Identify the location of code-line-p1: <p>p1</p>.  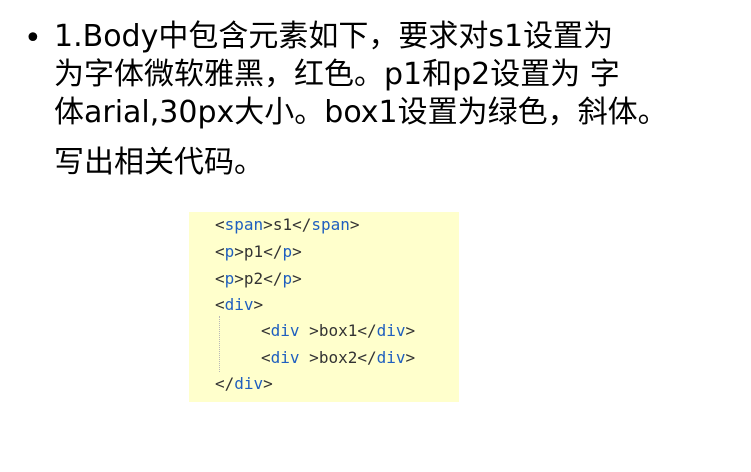
(258, 251).